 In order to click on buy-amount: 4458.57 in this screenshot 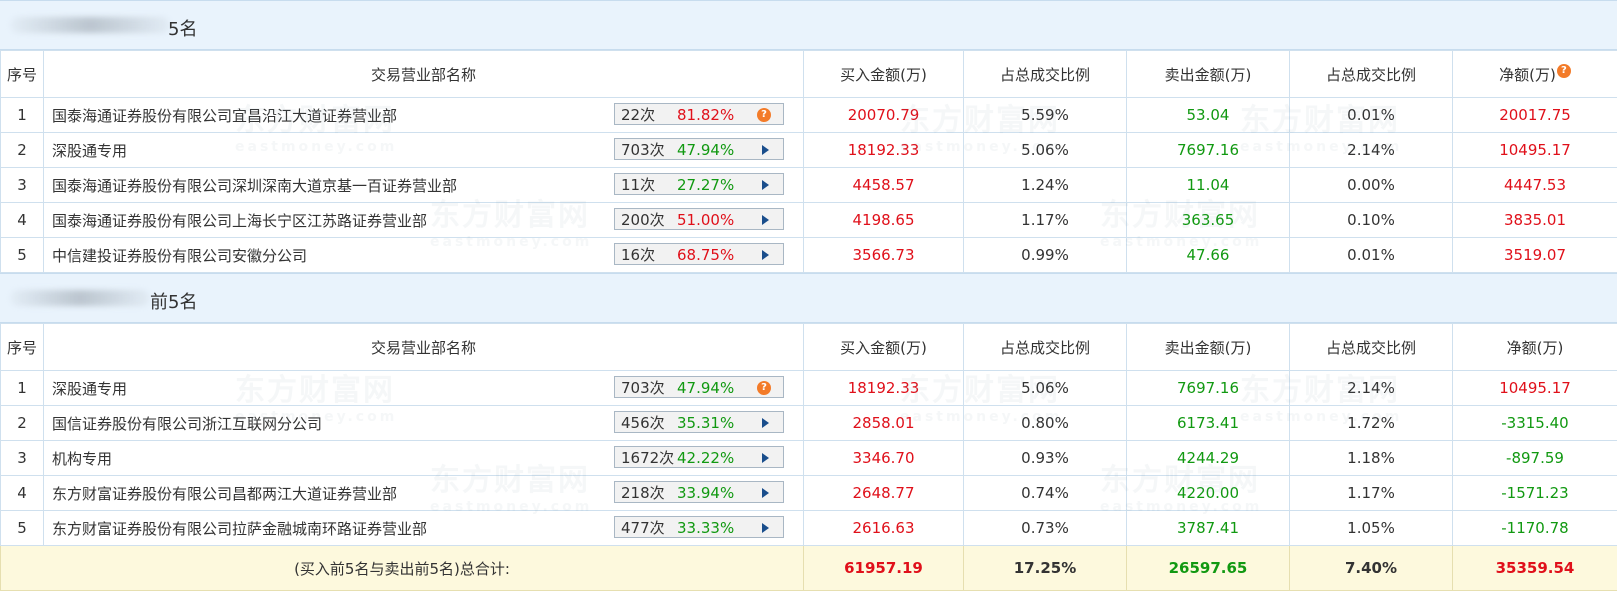, I will do `click(883, 185)`.